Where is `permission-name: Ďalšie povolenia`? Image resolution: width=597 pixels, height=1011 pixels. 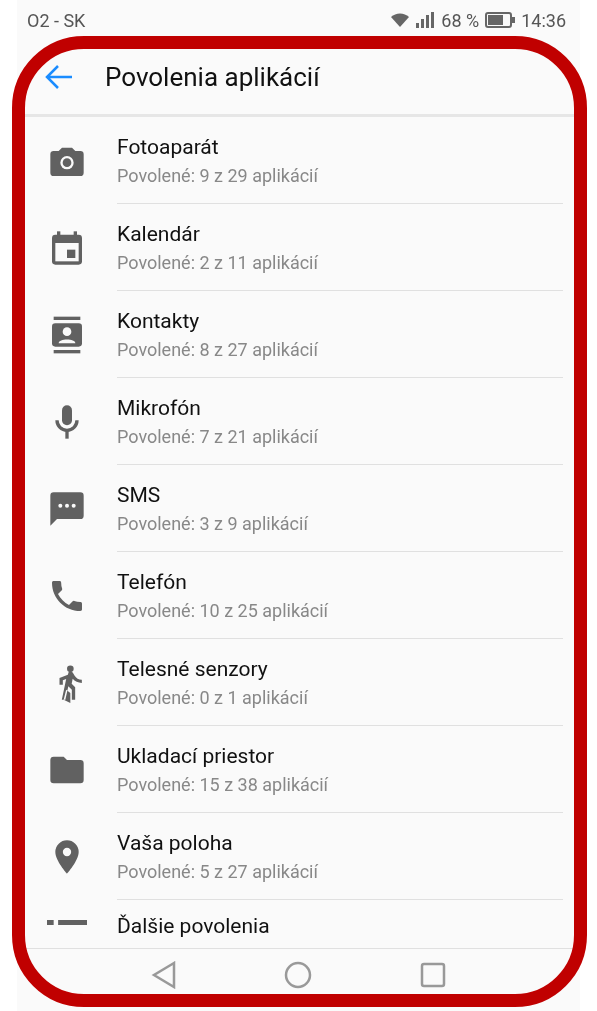
permission-name: Ďalšie povolenia is located at coordinates (194, 926).